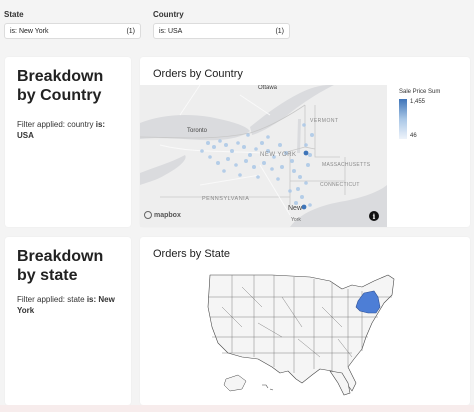 The height and width of the screenshot is (412, 474). I want to click on map-label-massachusetts: MASSACHUSETTS, so click(346, 165).